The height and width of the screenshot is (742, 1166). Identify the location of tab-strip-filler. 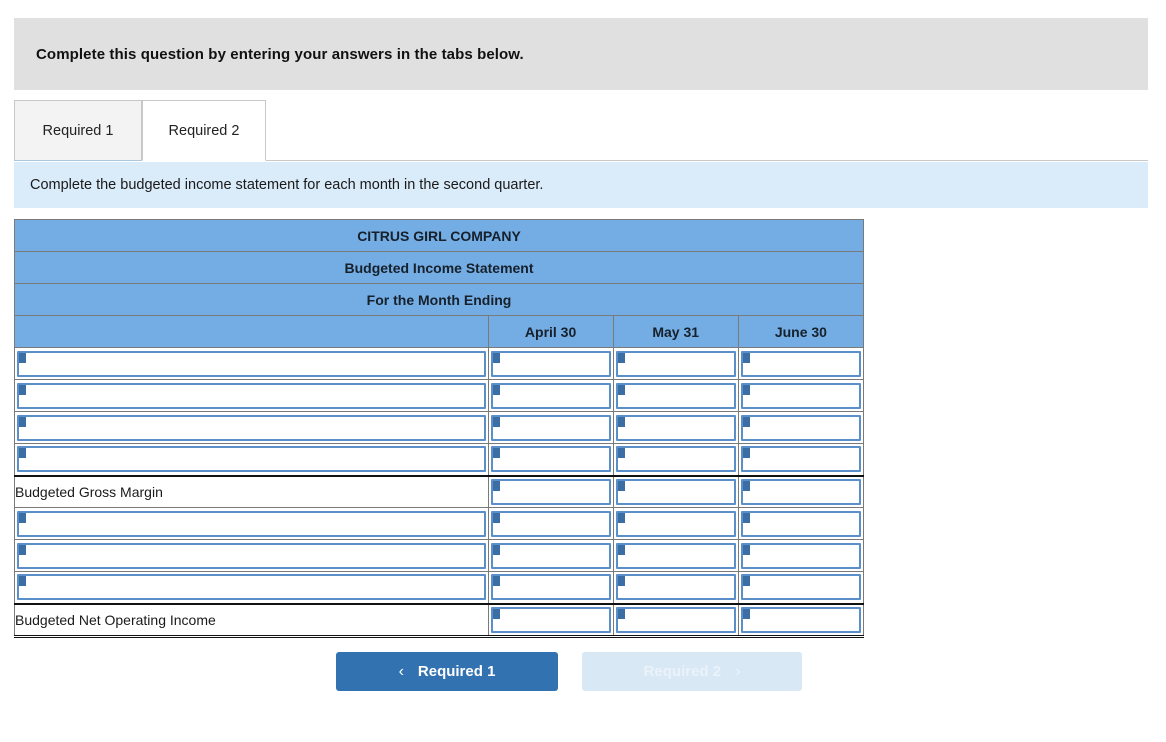
(707, 130).